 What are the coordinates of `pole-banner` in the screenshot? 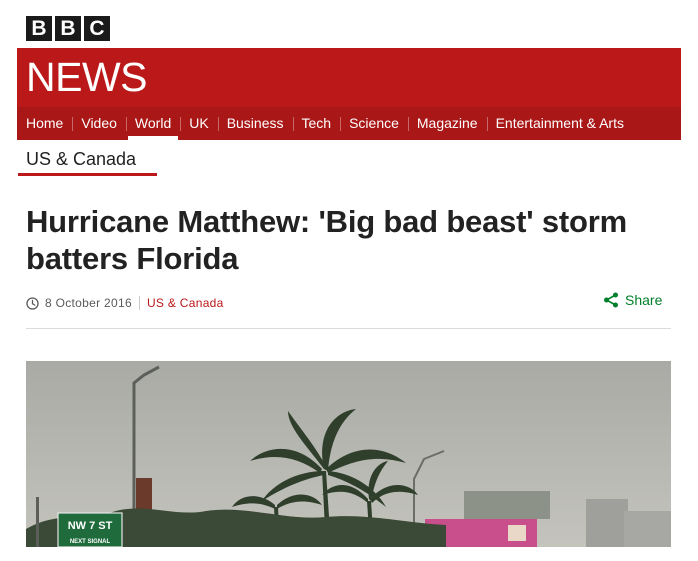 It's located at (144, 494).